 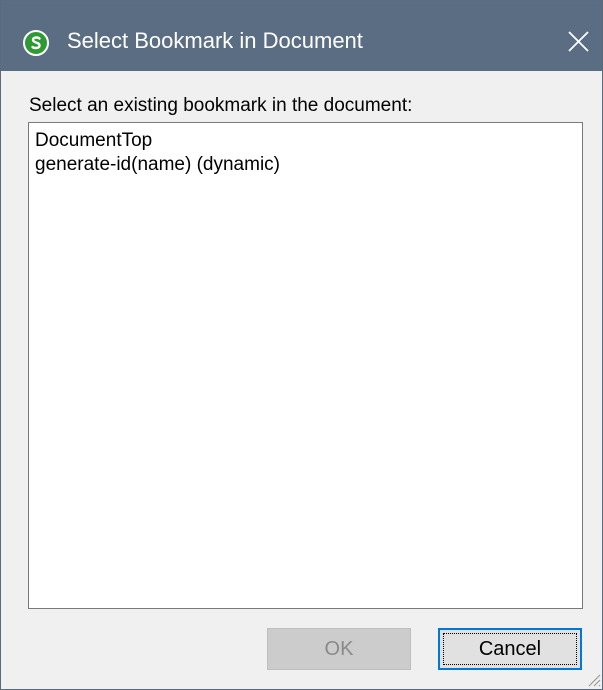 I want to click on resize-grip-icon, so click(x=593, y=679).